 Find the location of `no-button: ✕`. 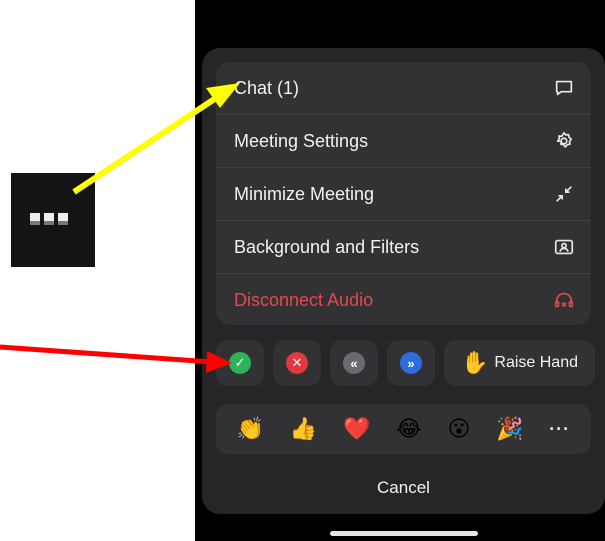

no-button: ✕ is located at coordinates (297, 363).